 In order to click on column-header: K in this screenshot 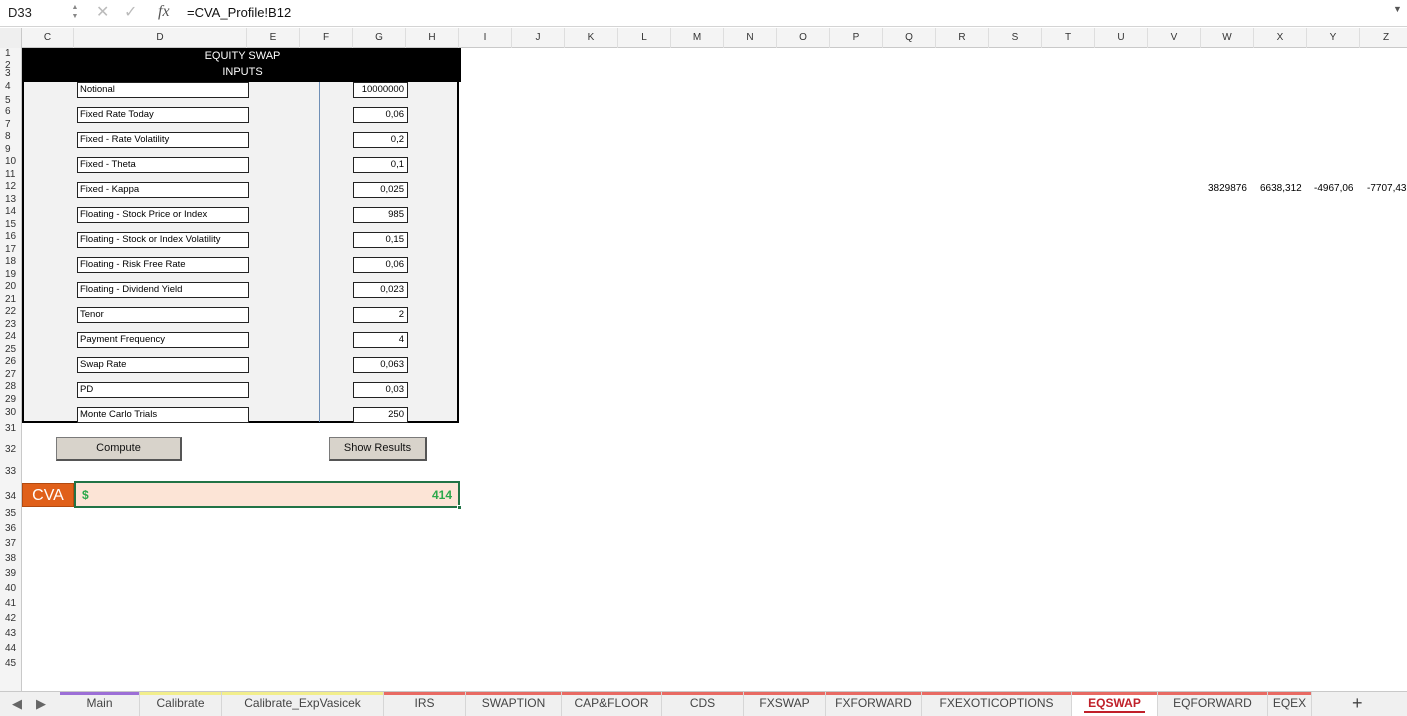, I will do `click(591, 38)`.